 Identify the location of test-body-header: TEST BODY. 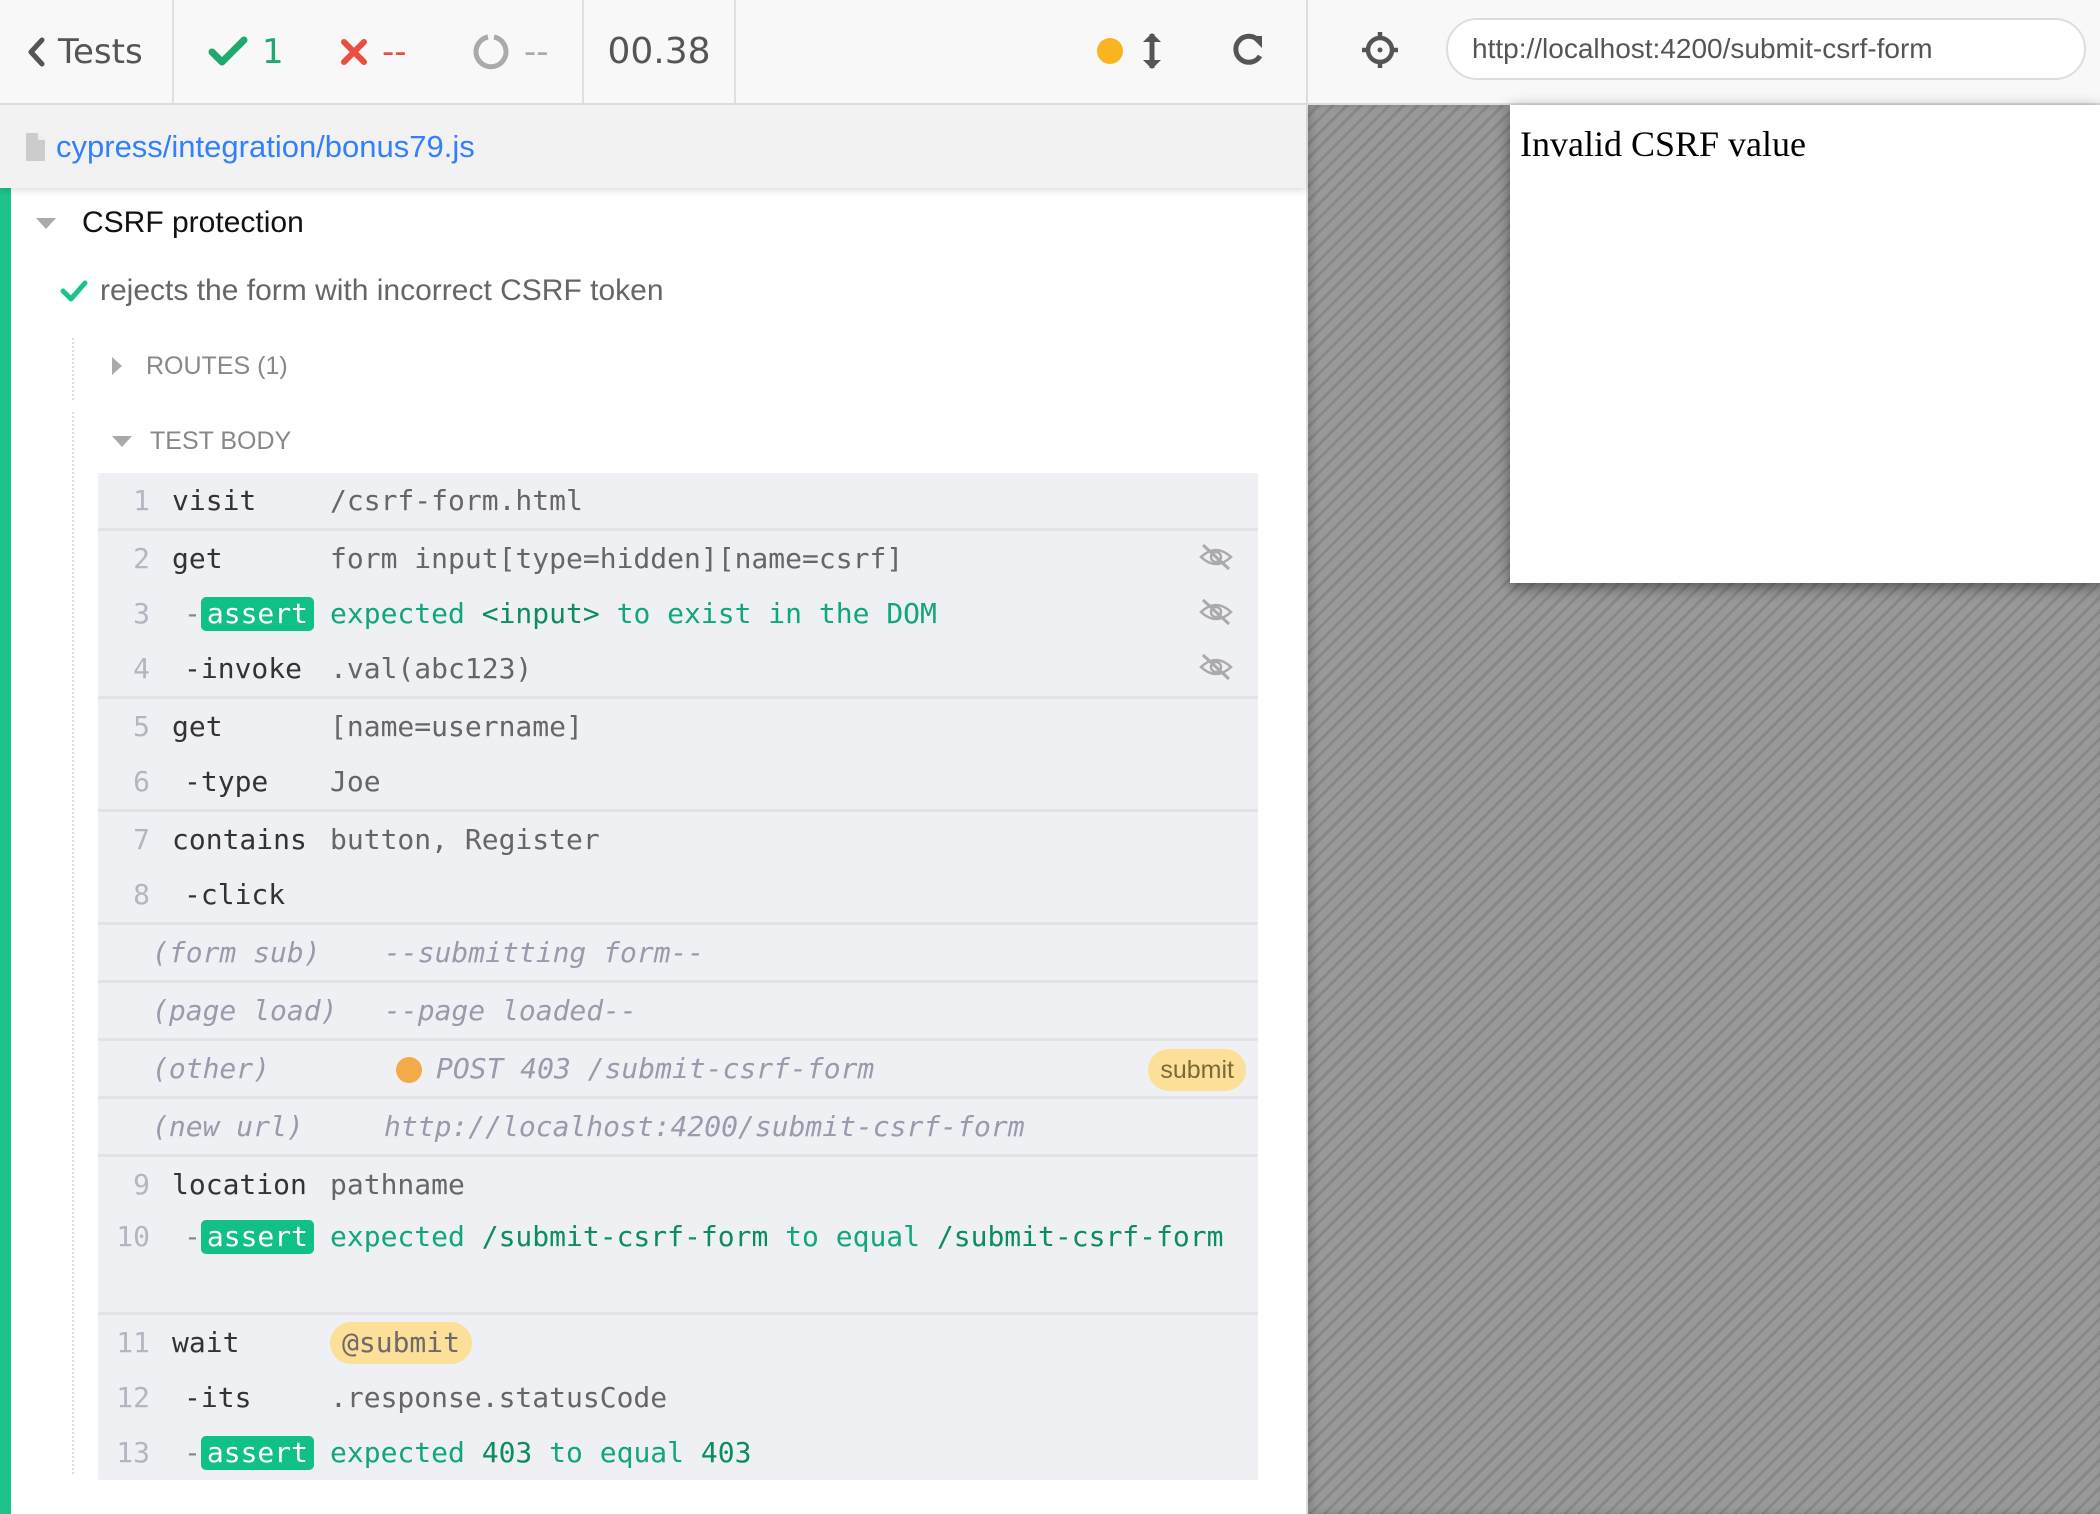
(201, 441).